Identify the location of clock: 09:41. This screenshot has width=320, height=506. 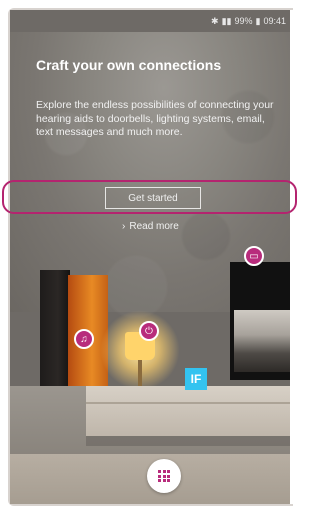
(274, 21).